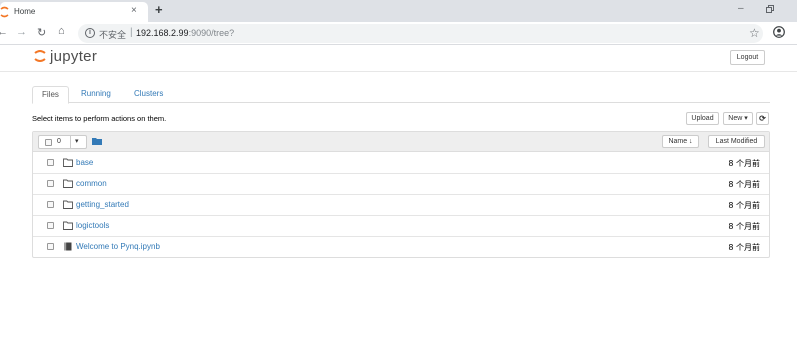 This screenshot has width=797, height=338. I want to click on url-host: 192.168.2.99, so click(162, 33).